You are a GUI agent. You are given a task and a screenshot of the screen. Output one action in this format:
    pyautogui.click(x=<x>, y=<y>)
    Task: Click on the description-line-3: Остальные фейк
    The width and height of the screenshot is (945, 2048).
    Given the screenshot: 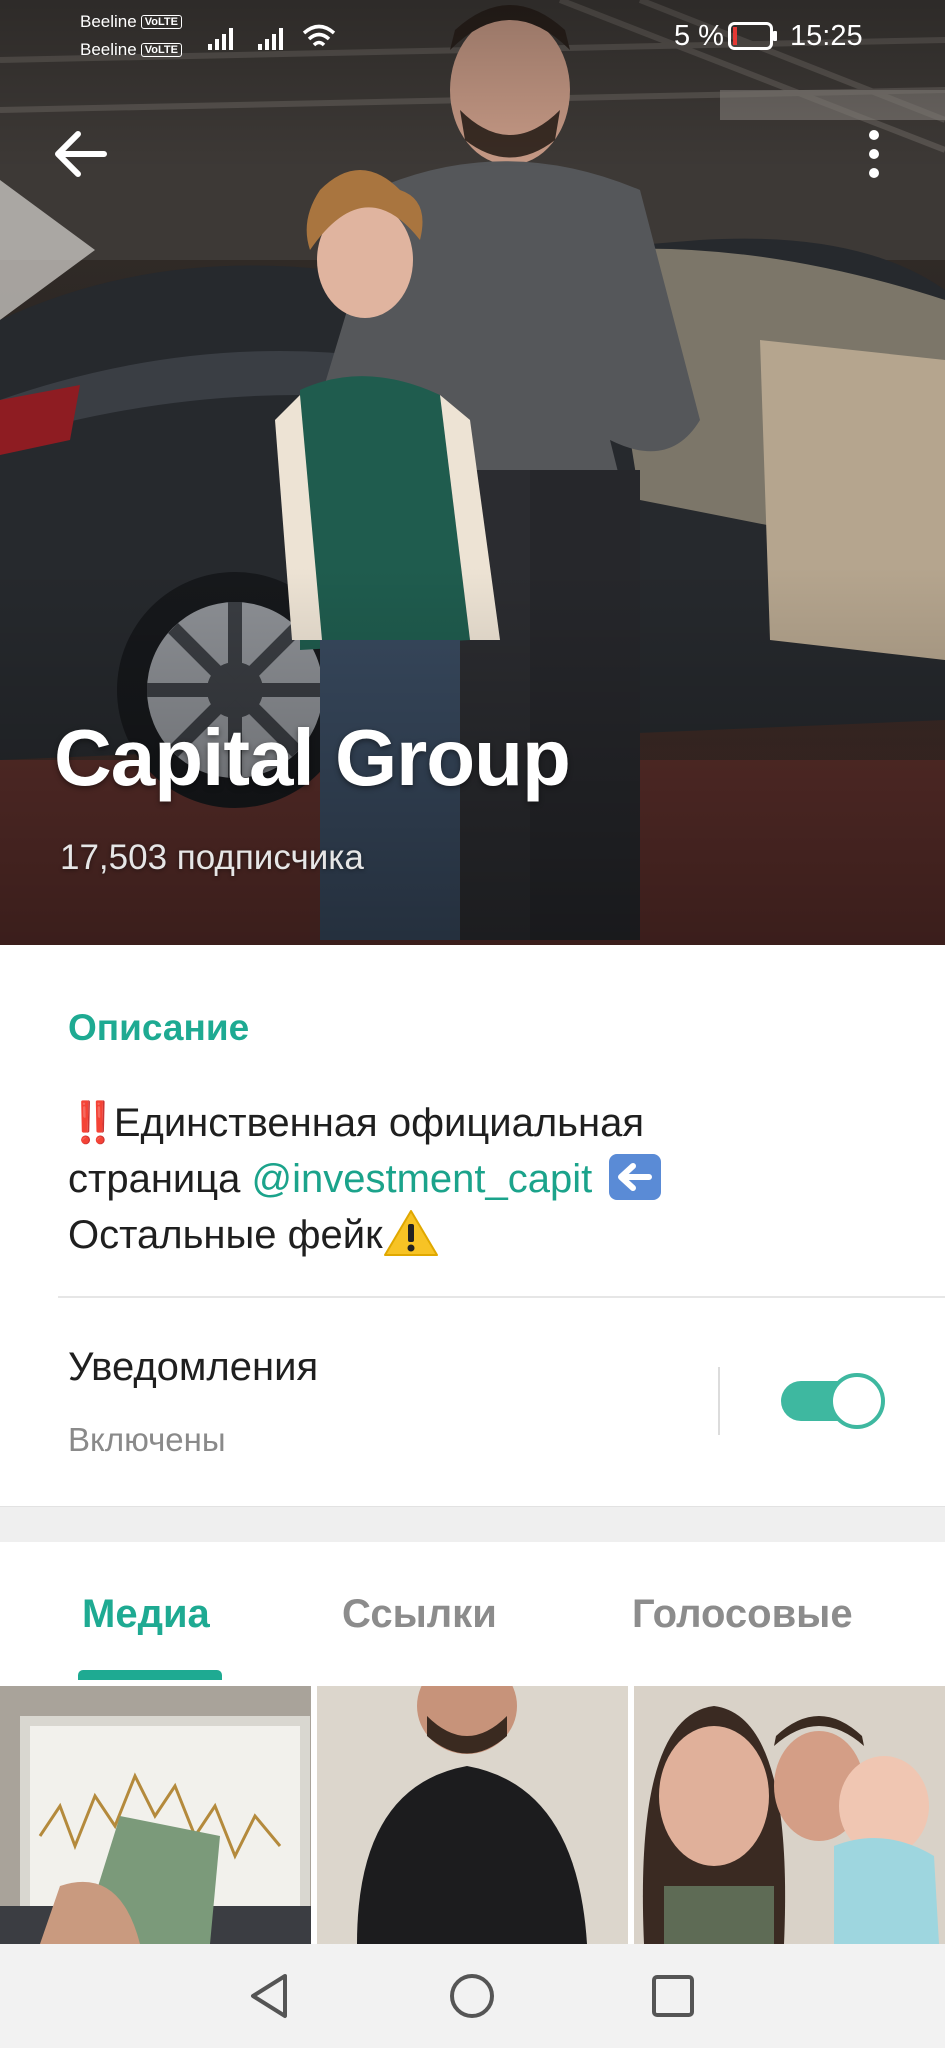 What is the action you would take?
    pyautogui.click(x=225, y=1235)
    